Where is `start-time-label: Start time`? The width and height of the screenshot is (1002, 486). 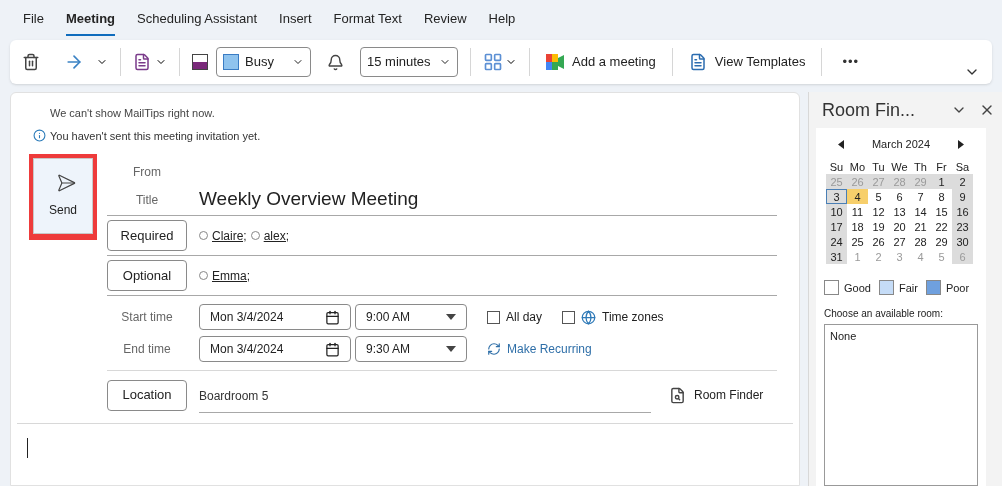
start-time-label: Start time is located at coordinates (147, 317).